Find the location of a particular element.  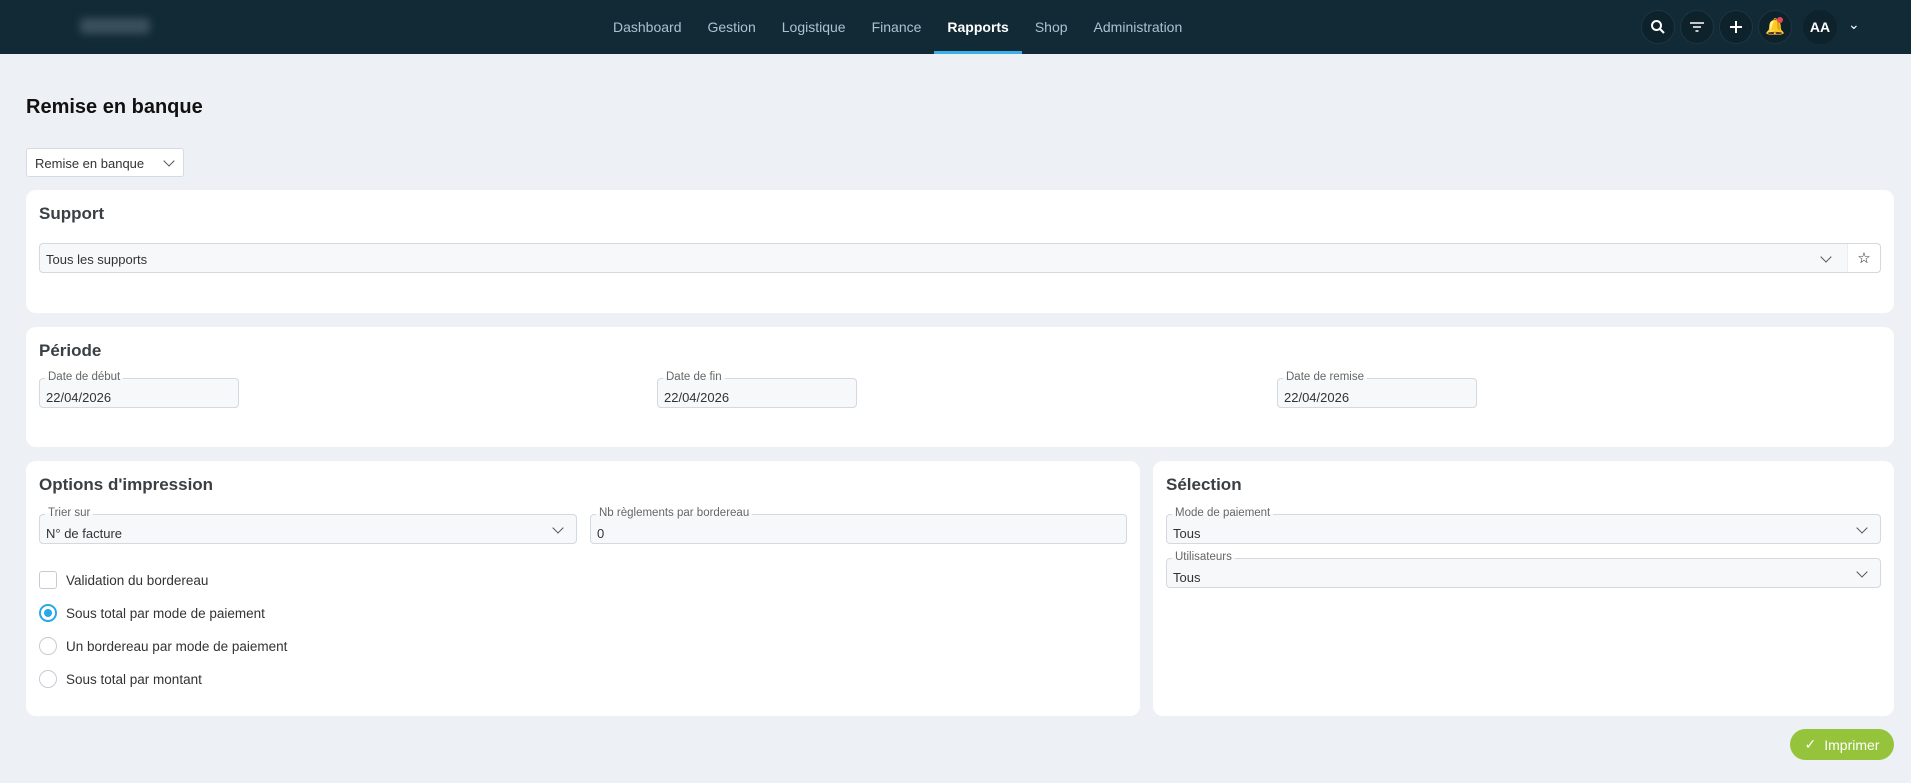

print-label: Imprimer is located at coordinates (1852, 744).